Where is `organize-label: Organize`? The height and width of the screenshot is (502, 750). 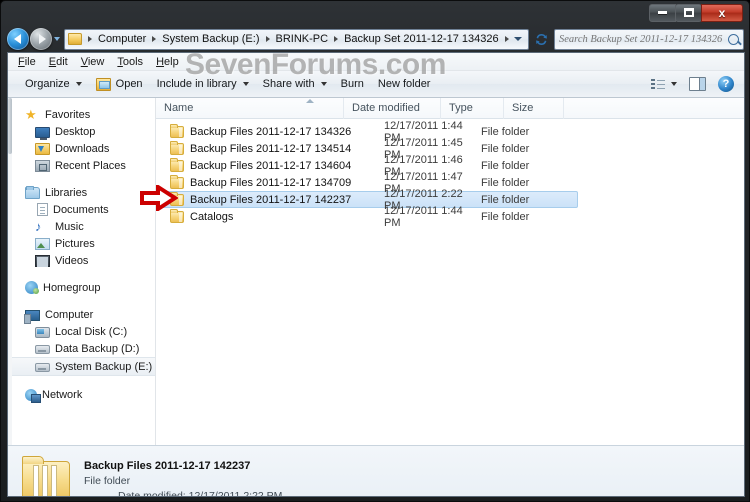
organize-label: Organize is located at coordinates (47, 84).